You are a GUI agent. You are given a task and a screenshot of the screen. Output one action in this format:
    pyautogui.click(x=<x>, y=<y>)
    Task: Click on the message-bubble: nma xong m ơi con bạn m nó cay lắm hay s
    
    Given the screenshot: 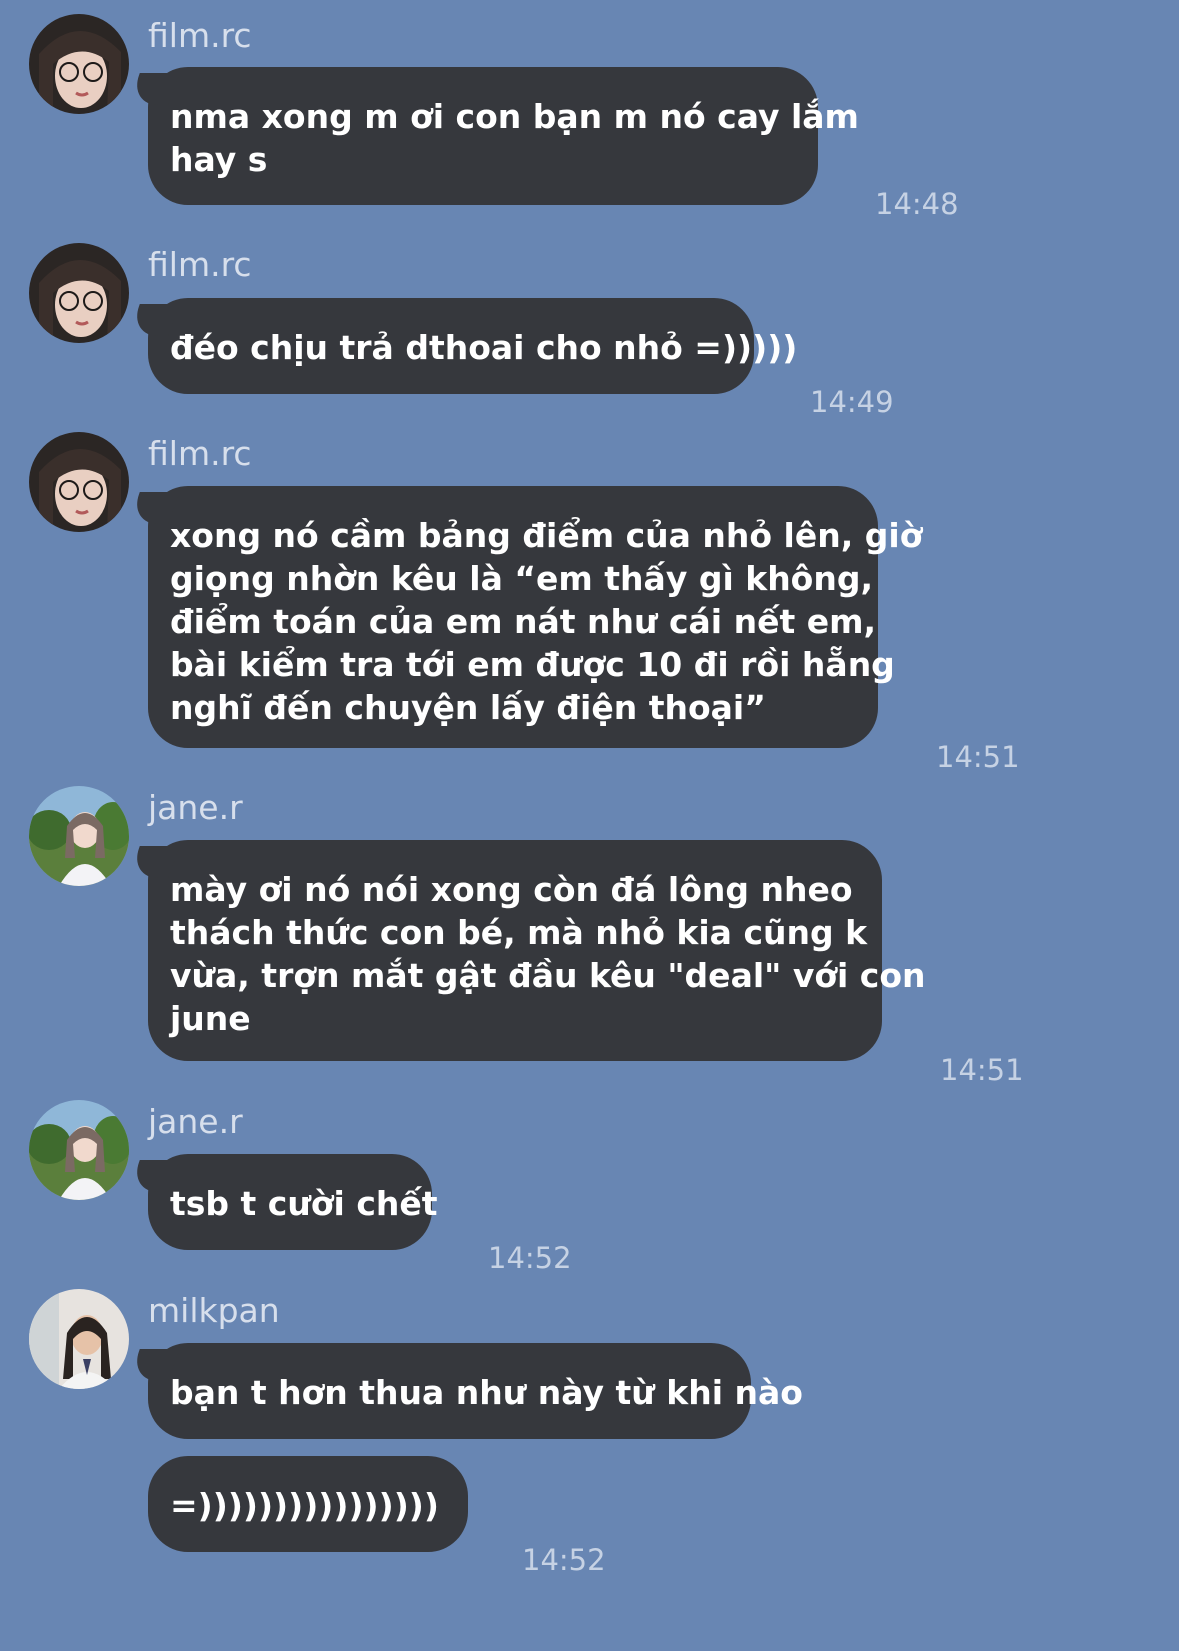 What is the action you would take?
    pyautogui.click(x=503, y=136)
    